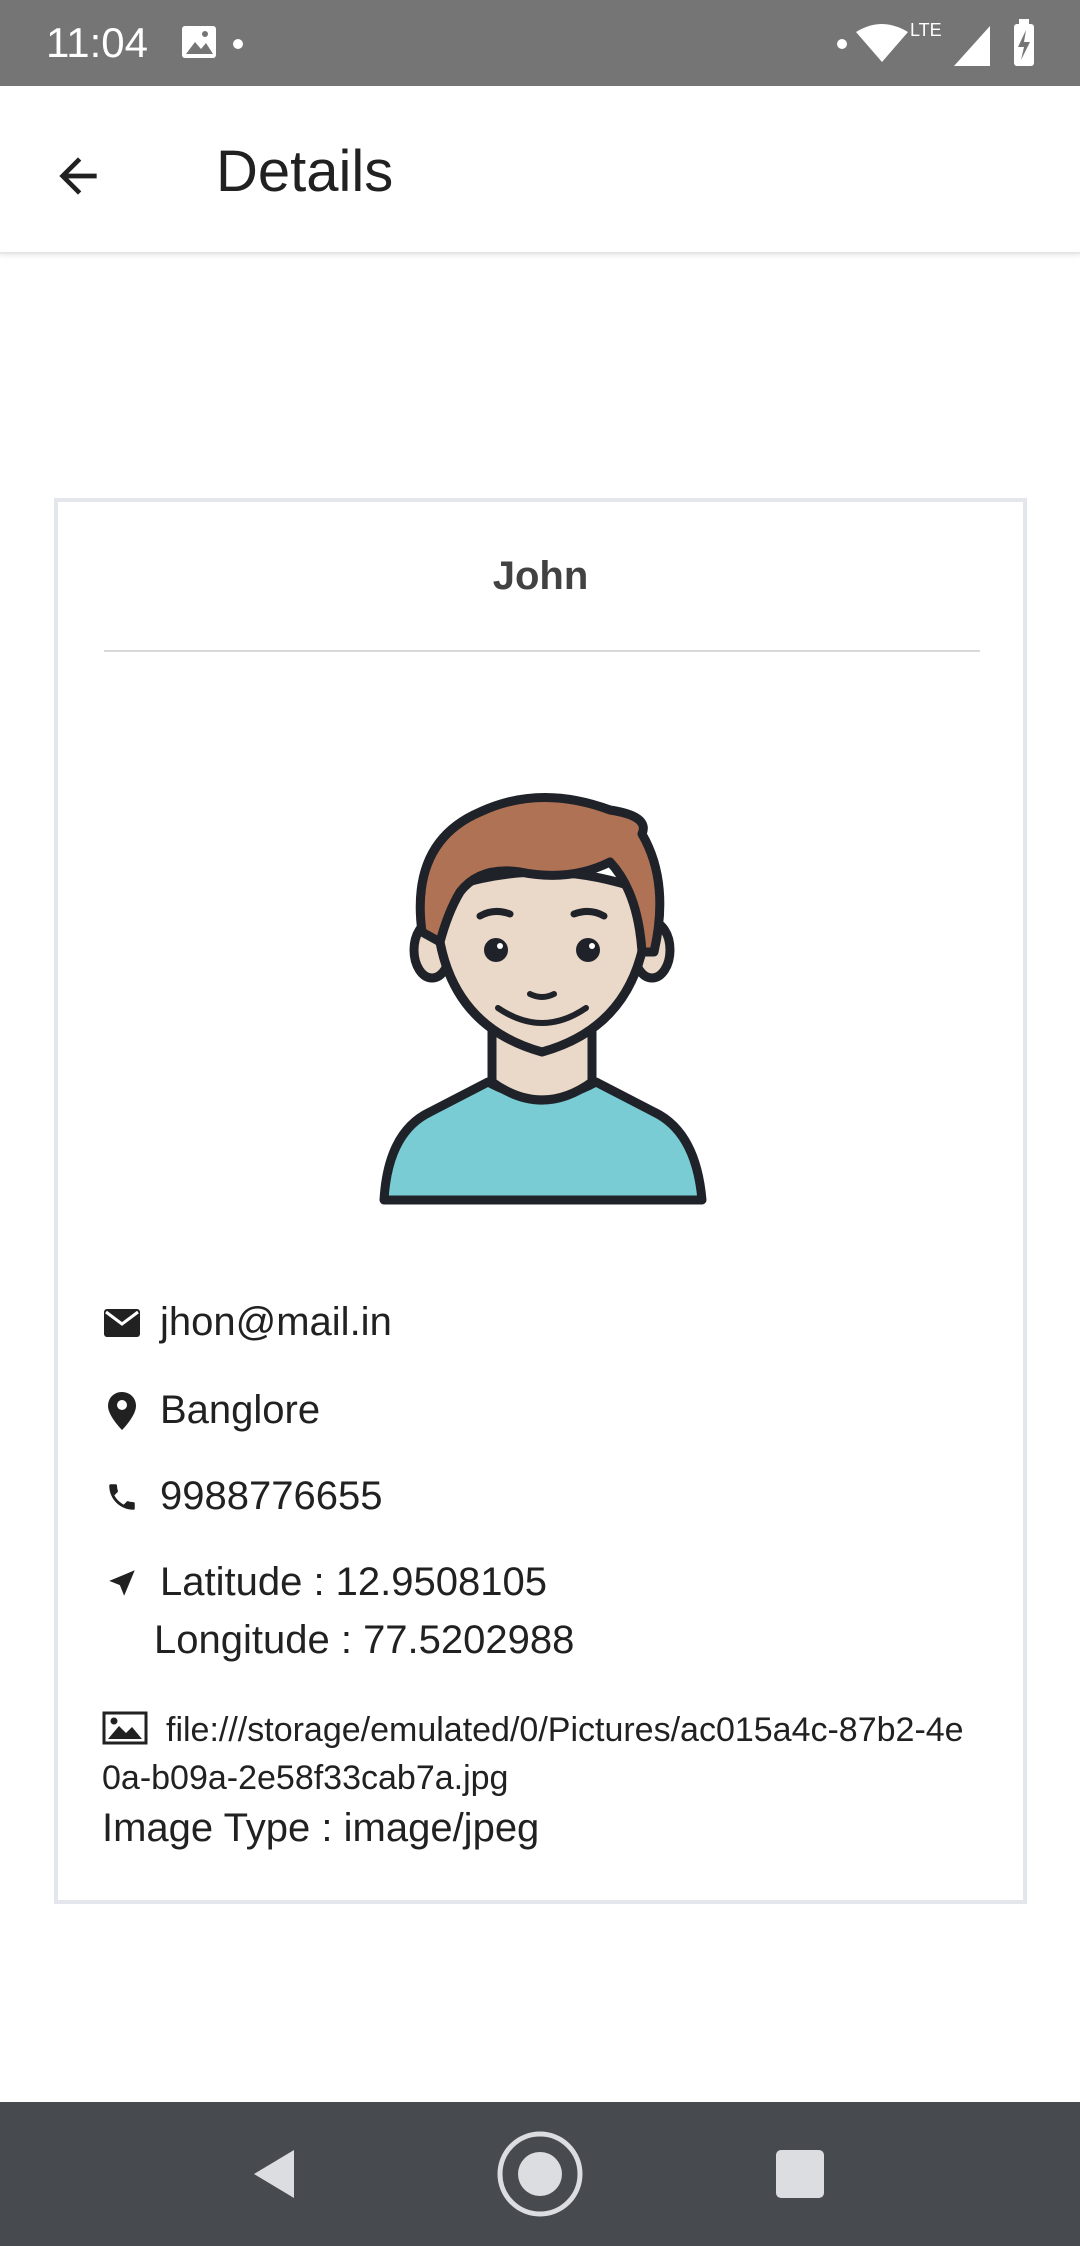 Image resolution: width=1080 pixels, height=2246 pixels. What do you see at coordinates (240, 1410) in the screenshot?
I see `location-text: Banglore` at bounding box center [240, 1410].